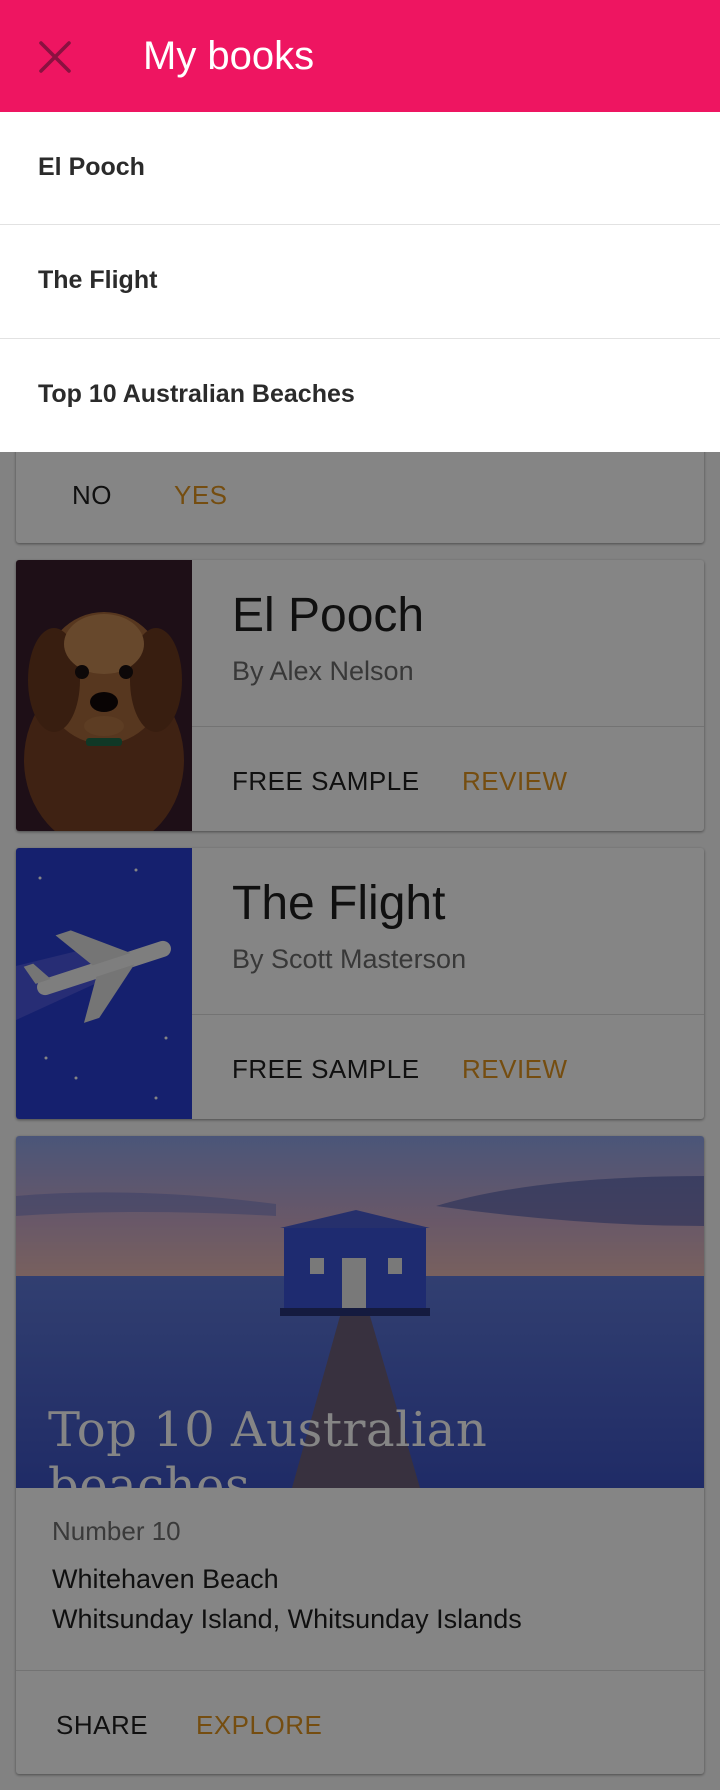  Describe the element at coordinates (98, 280) in the screenshot. I see `menu-item-label: The Flight` at that location.